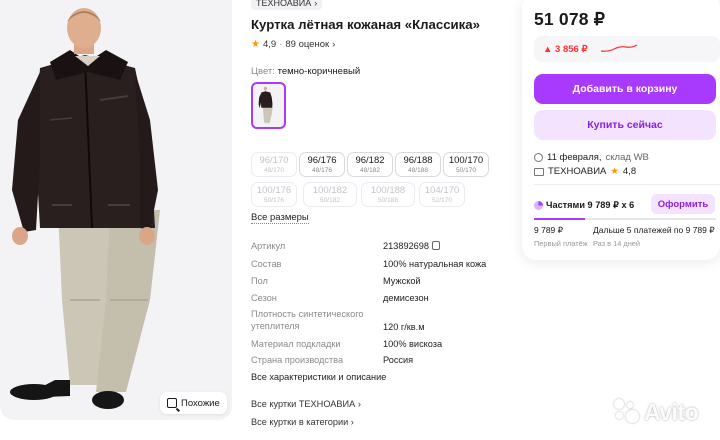 The width and height of the screenshot is (720, 440). Describe the element at coordinates (330, 200) in the screenshot. I see `size-eu: 50/182` at that location.